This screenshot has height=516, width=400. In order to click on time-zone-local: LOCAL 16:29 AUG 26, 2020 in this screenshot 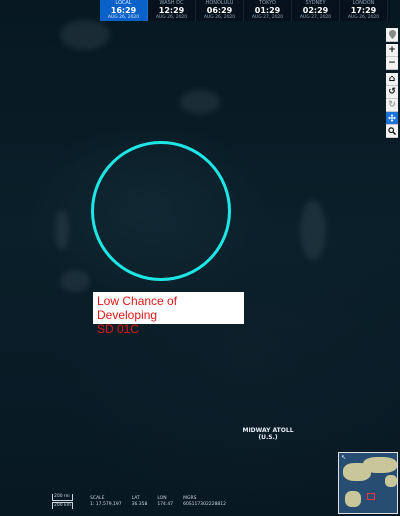, I will do `click(124, 10)`.